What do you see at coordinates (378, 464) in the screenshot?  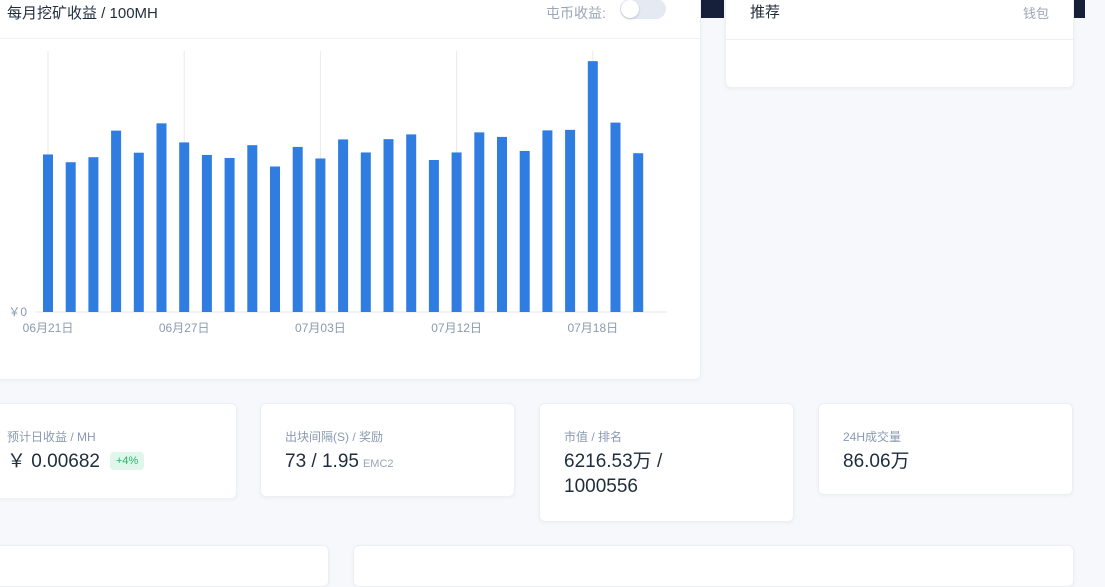 I see `reward-unit: EMC2` at bounding box center [378, 464].